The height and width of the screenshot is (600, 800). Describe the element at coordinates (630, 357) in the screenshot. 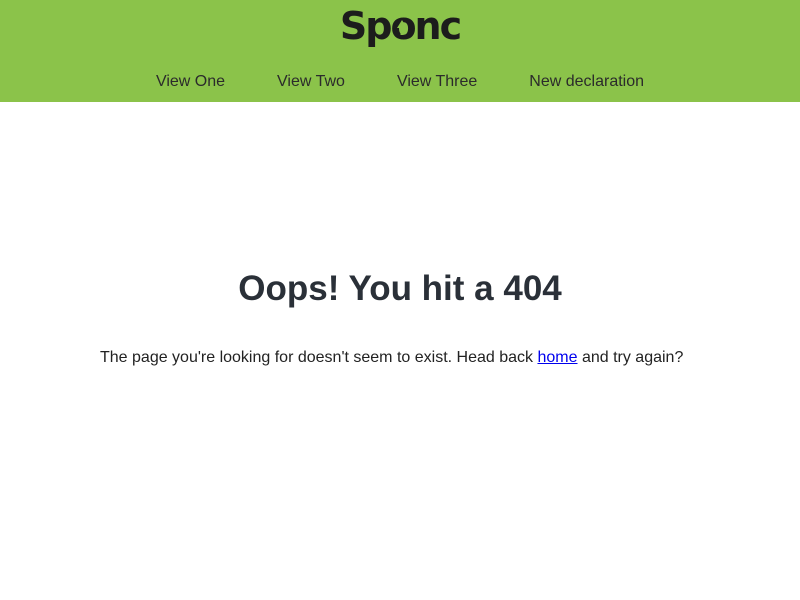

I see `message-text-end: and try again?` at that location.